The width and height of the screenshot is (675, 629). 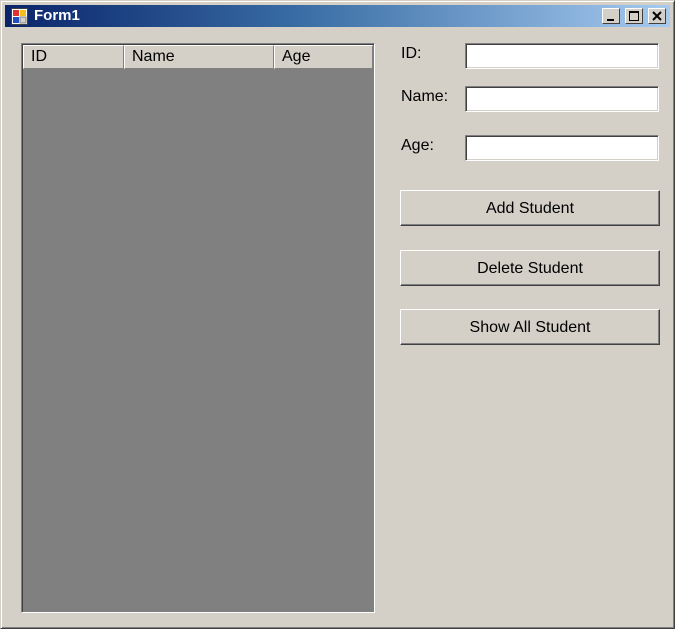 I want to click on column-header-id: ID, so click(x=73, y=57).